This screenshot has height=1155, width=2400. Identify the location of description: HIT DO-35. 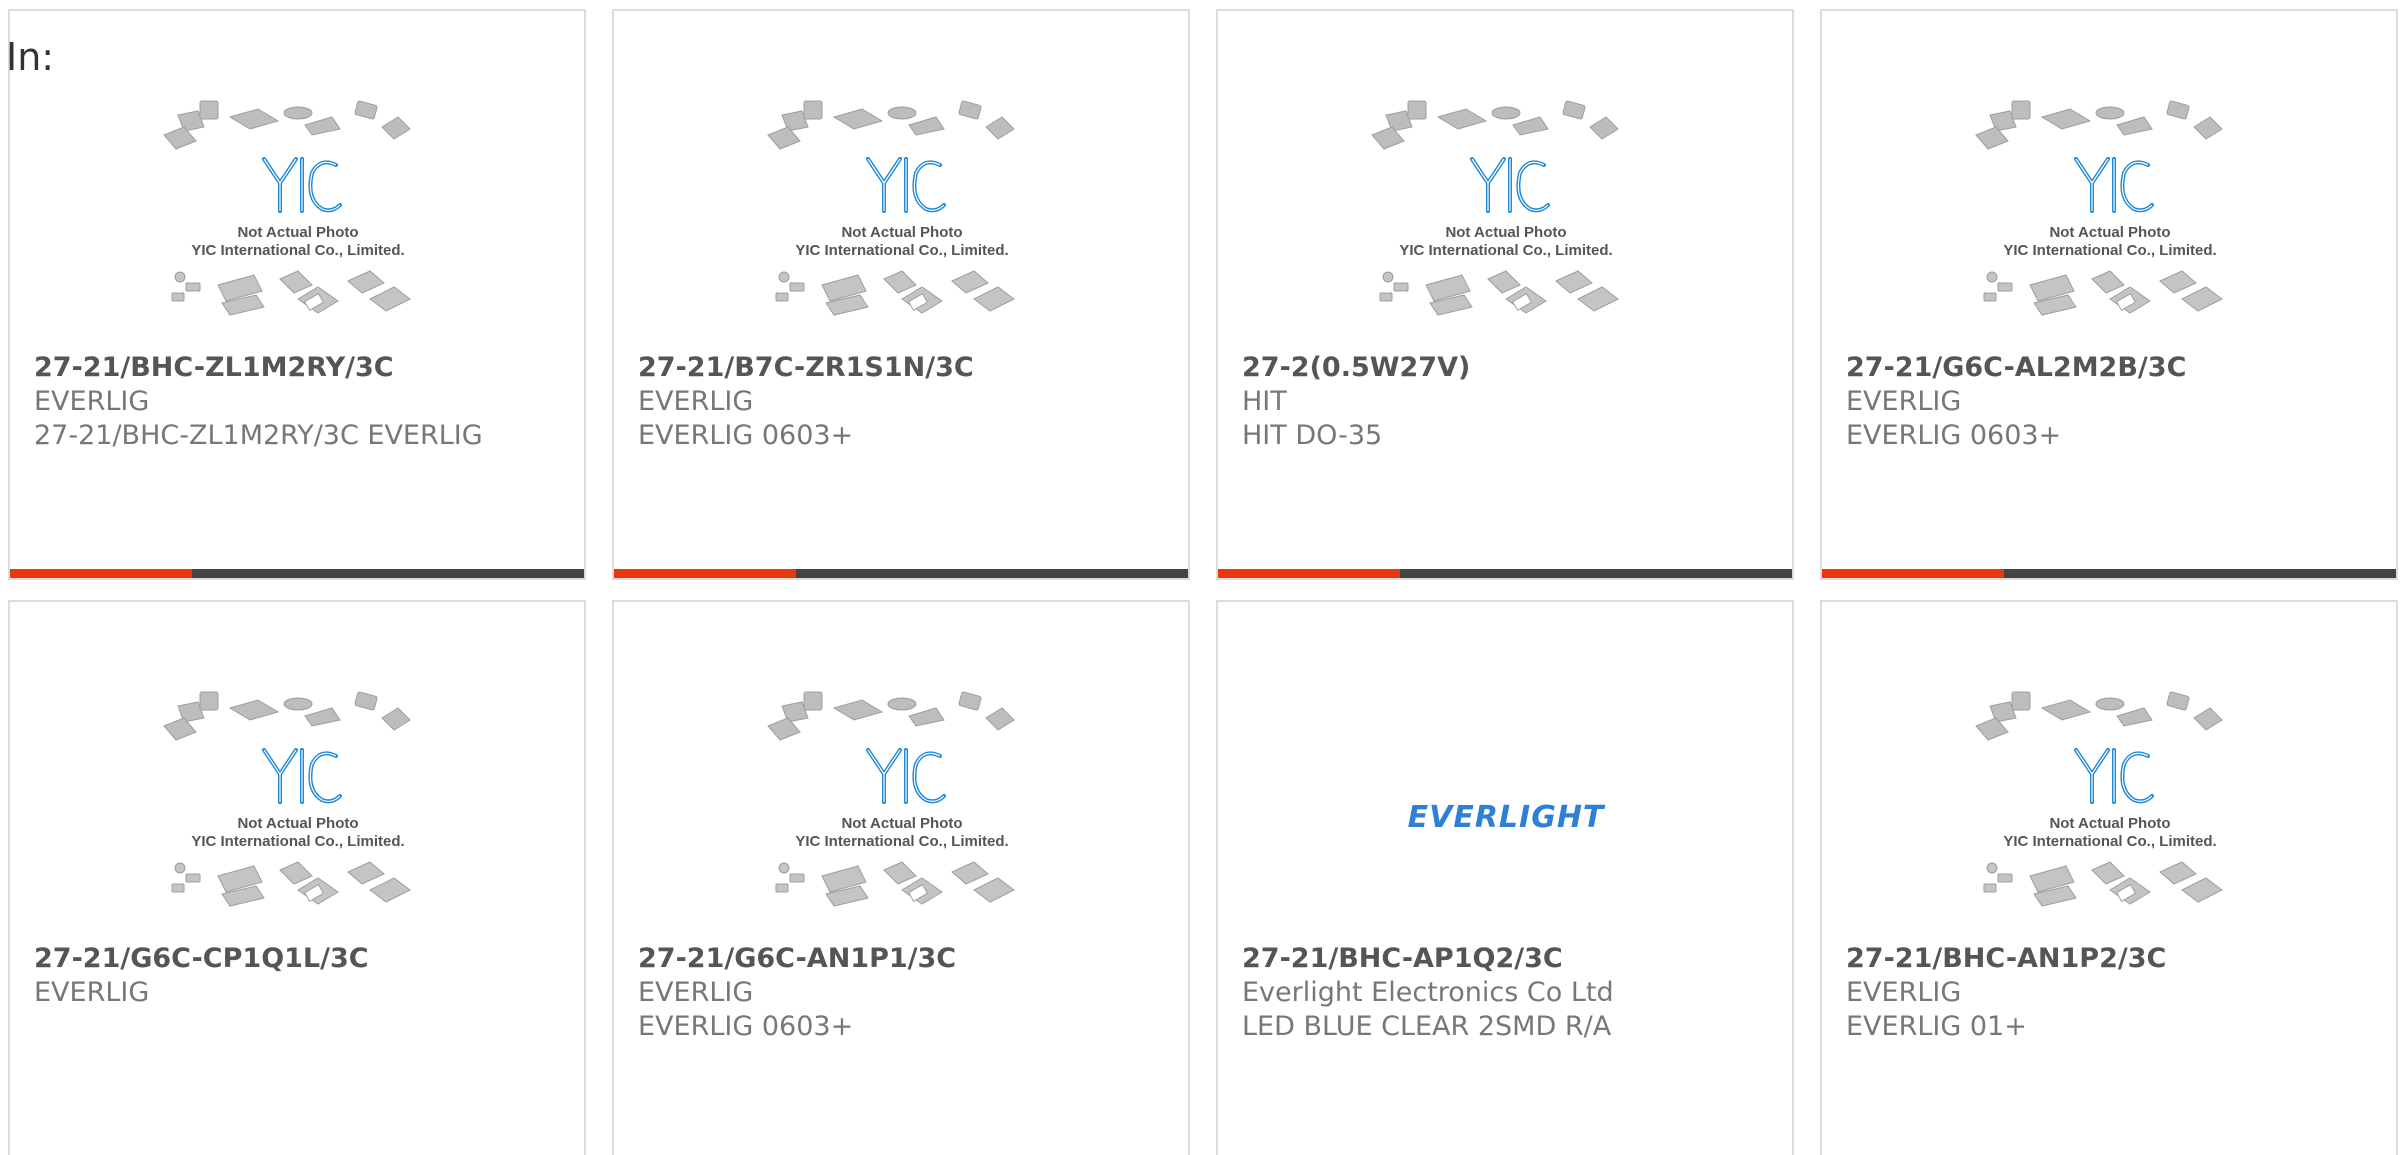
(1312, 435).